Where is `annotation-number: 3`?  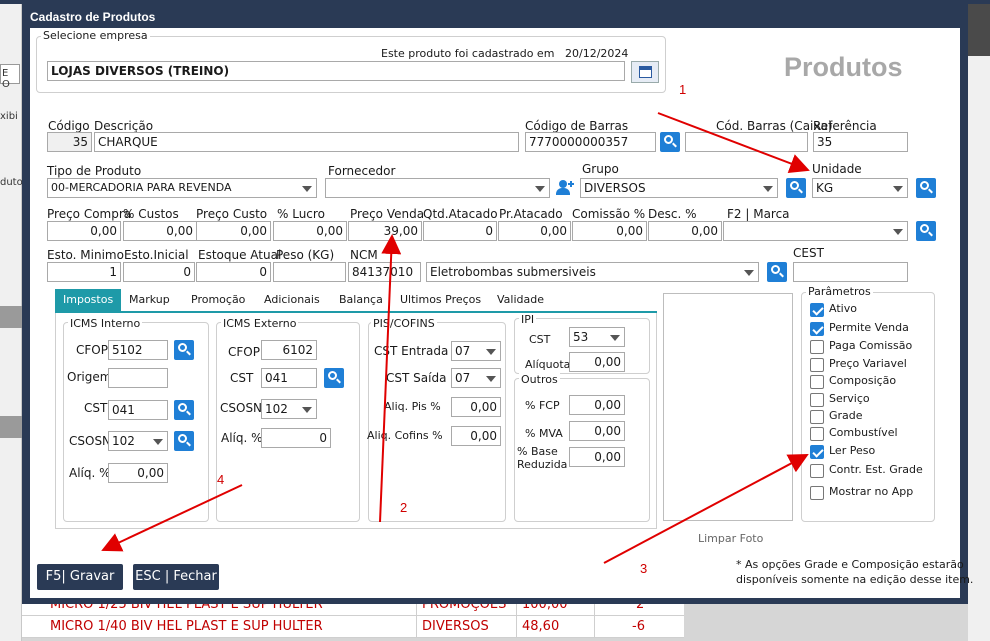 annotation-number: 3 is located at coordinates (644, 568).